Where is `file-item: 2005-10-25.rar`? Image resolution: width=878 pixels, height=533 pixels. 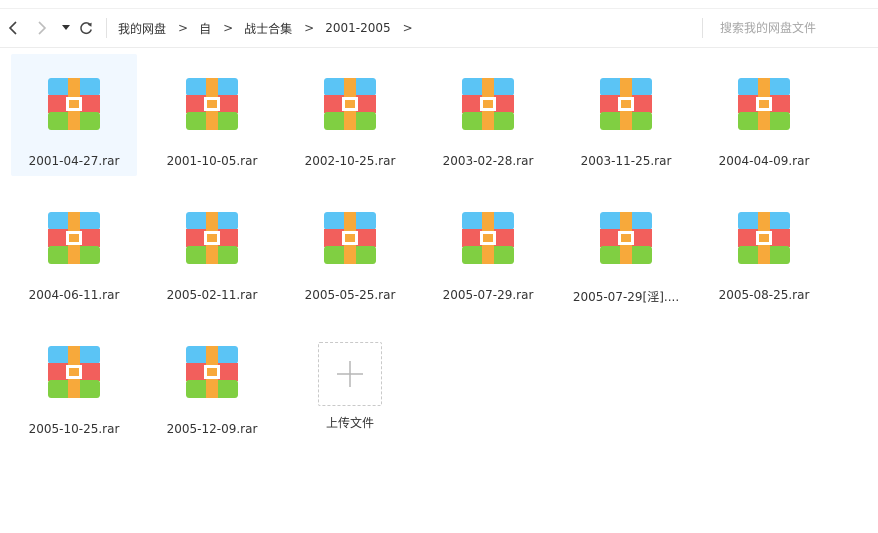 file-item: 2005-10-25.rar is located at coordinates (74, 383).